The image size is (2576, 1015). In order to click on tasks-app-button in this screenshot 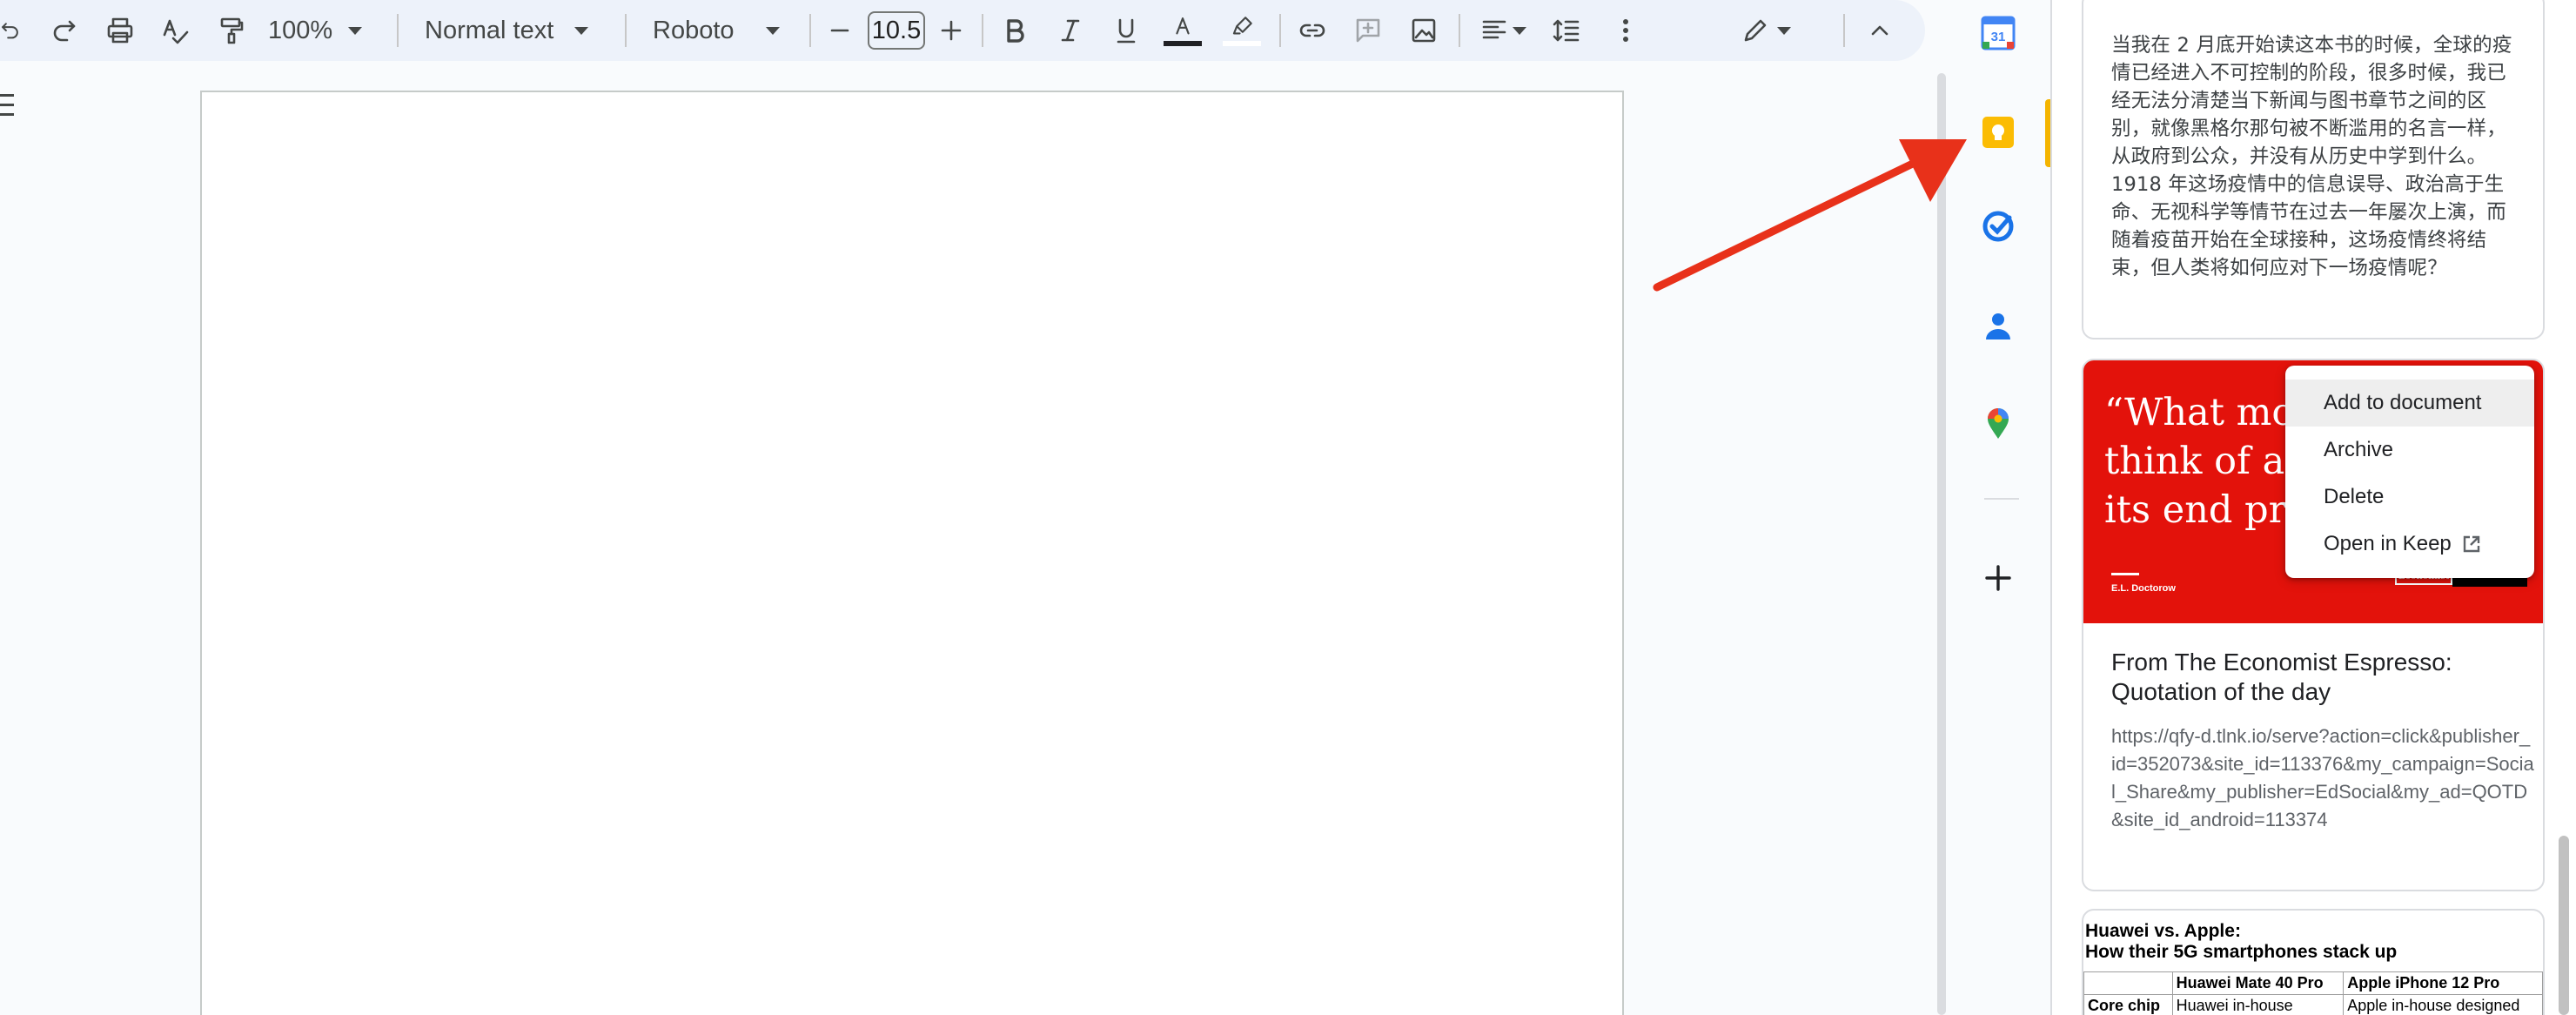, I will do `click(1998, 226)`.